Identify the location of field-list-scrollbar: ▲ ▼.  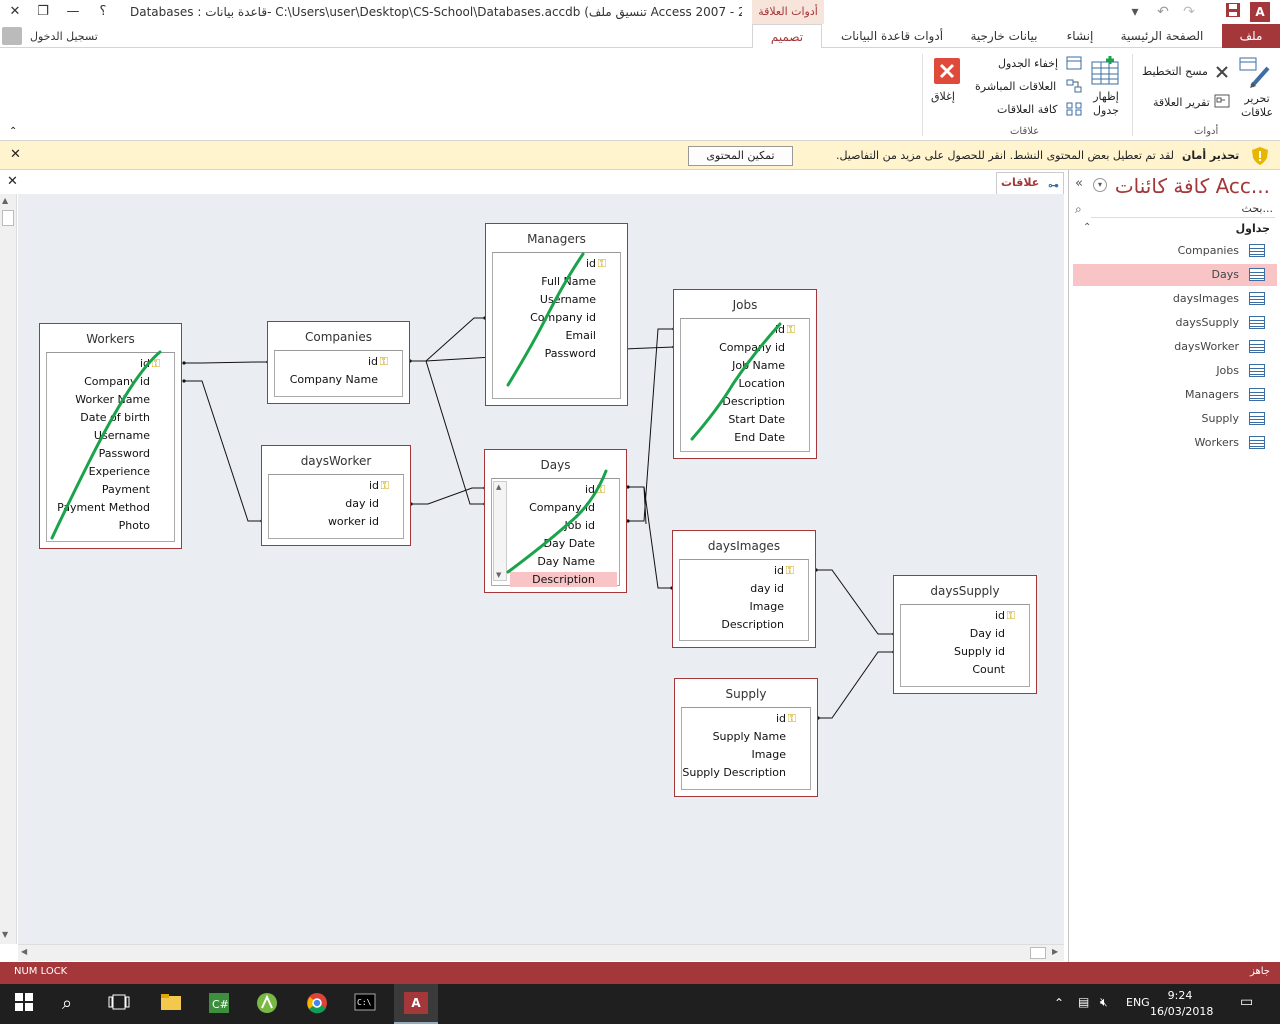
(500, 531).